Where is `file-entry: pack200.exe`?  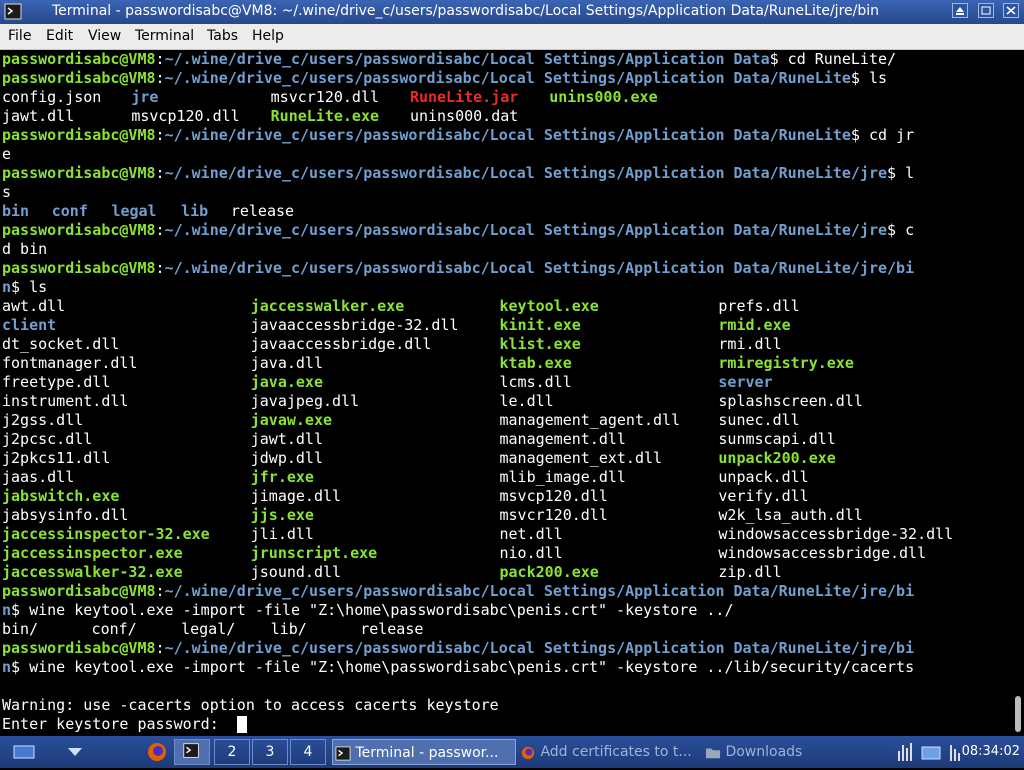
file-entry: pack200.exe is located at coordinates (549, 572).